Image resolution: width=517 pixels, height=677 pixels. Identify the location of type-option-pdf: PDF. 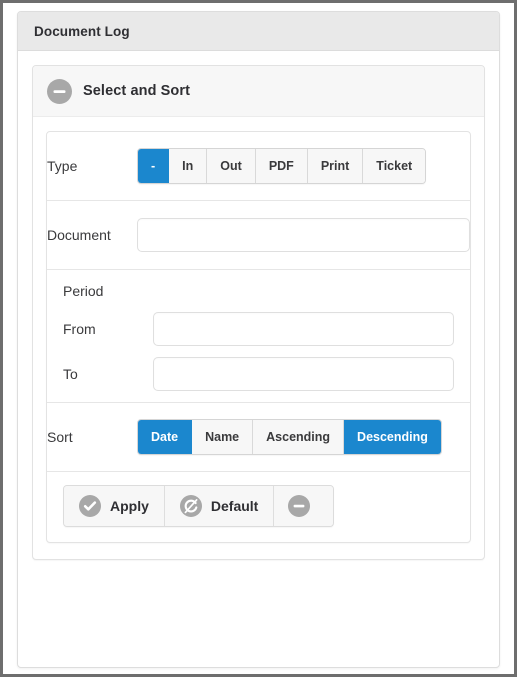
(281, 166).